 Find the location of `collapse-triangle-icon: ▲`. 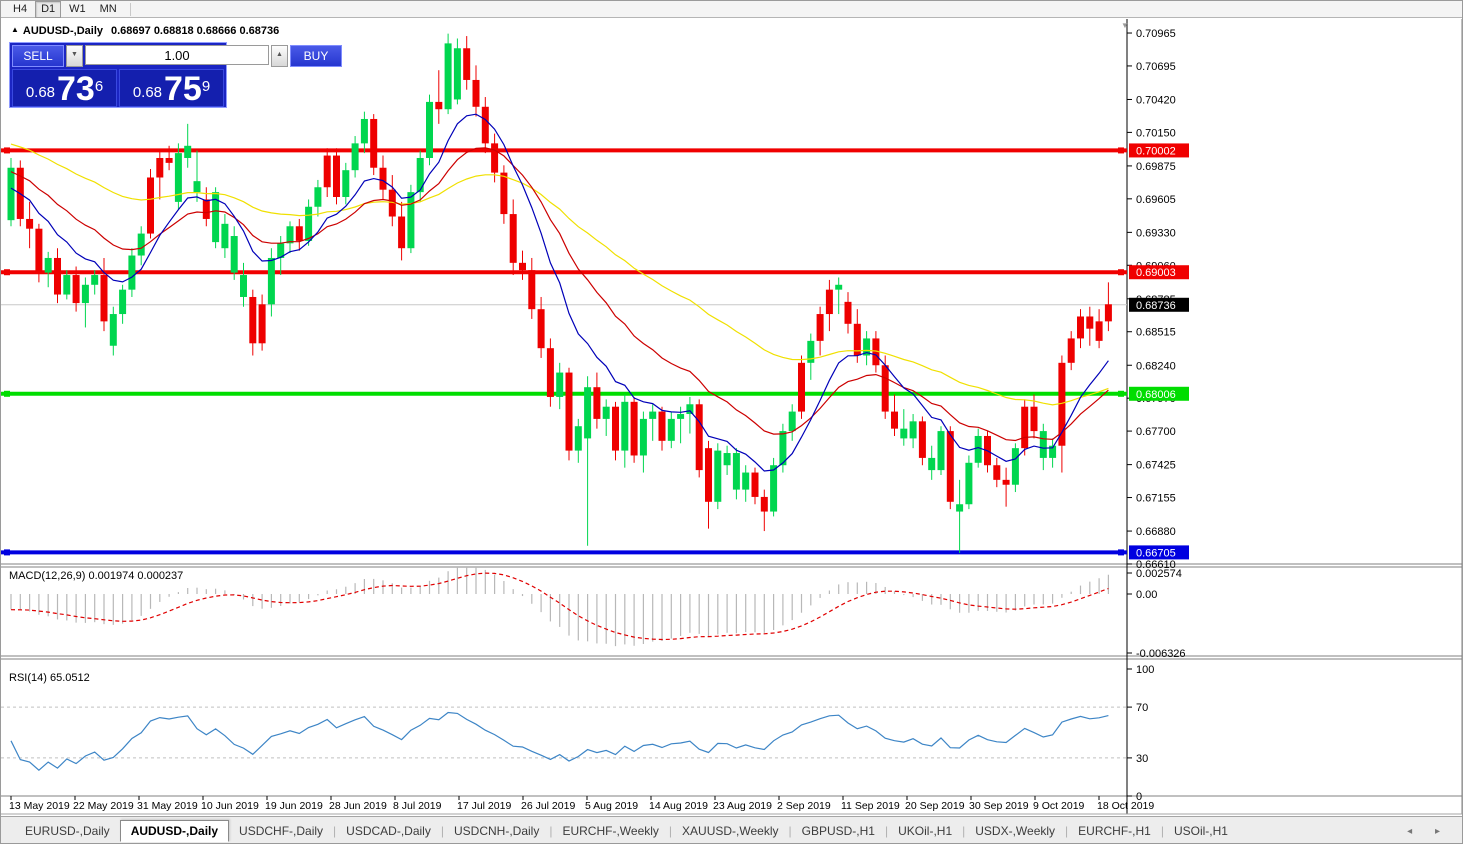

collapse-triangle-icon: ▲ is located at coordinates (15, 29).